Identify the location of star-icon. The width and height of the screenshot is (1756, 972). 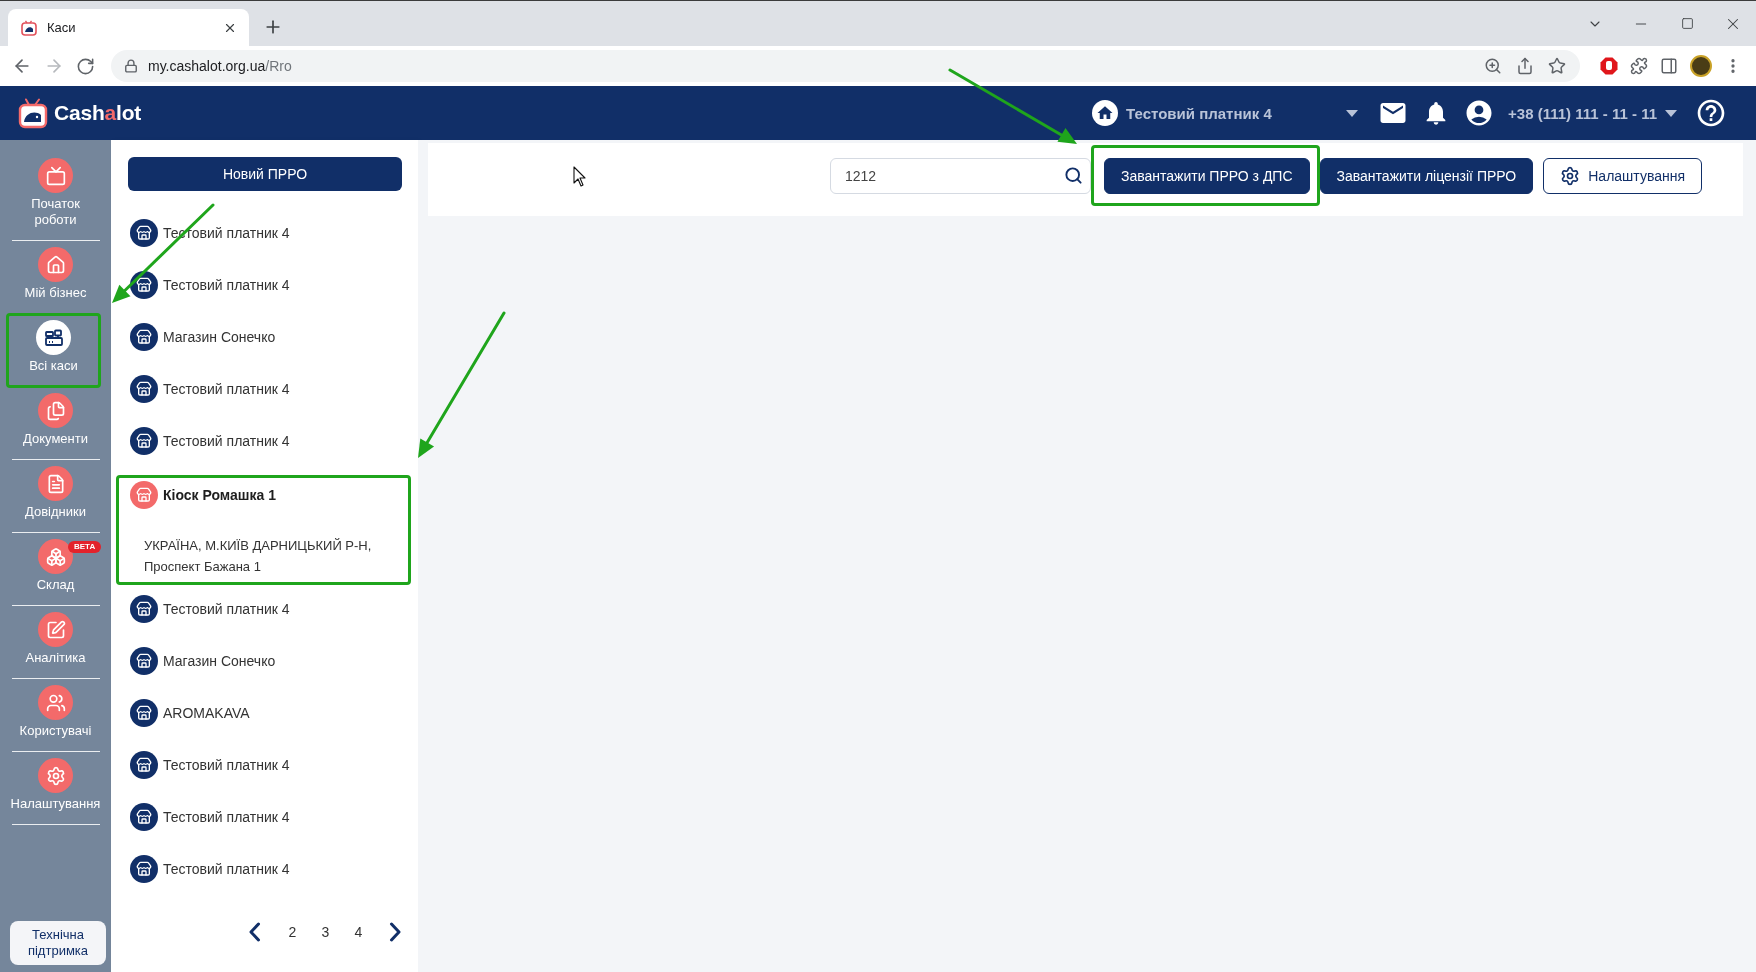
(1557, 66).